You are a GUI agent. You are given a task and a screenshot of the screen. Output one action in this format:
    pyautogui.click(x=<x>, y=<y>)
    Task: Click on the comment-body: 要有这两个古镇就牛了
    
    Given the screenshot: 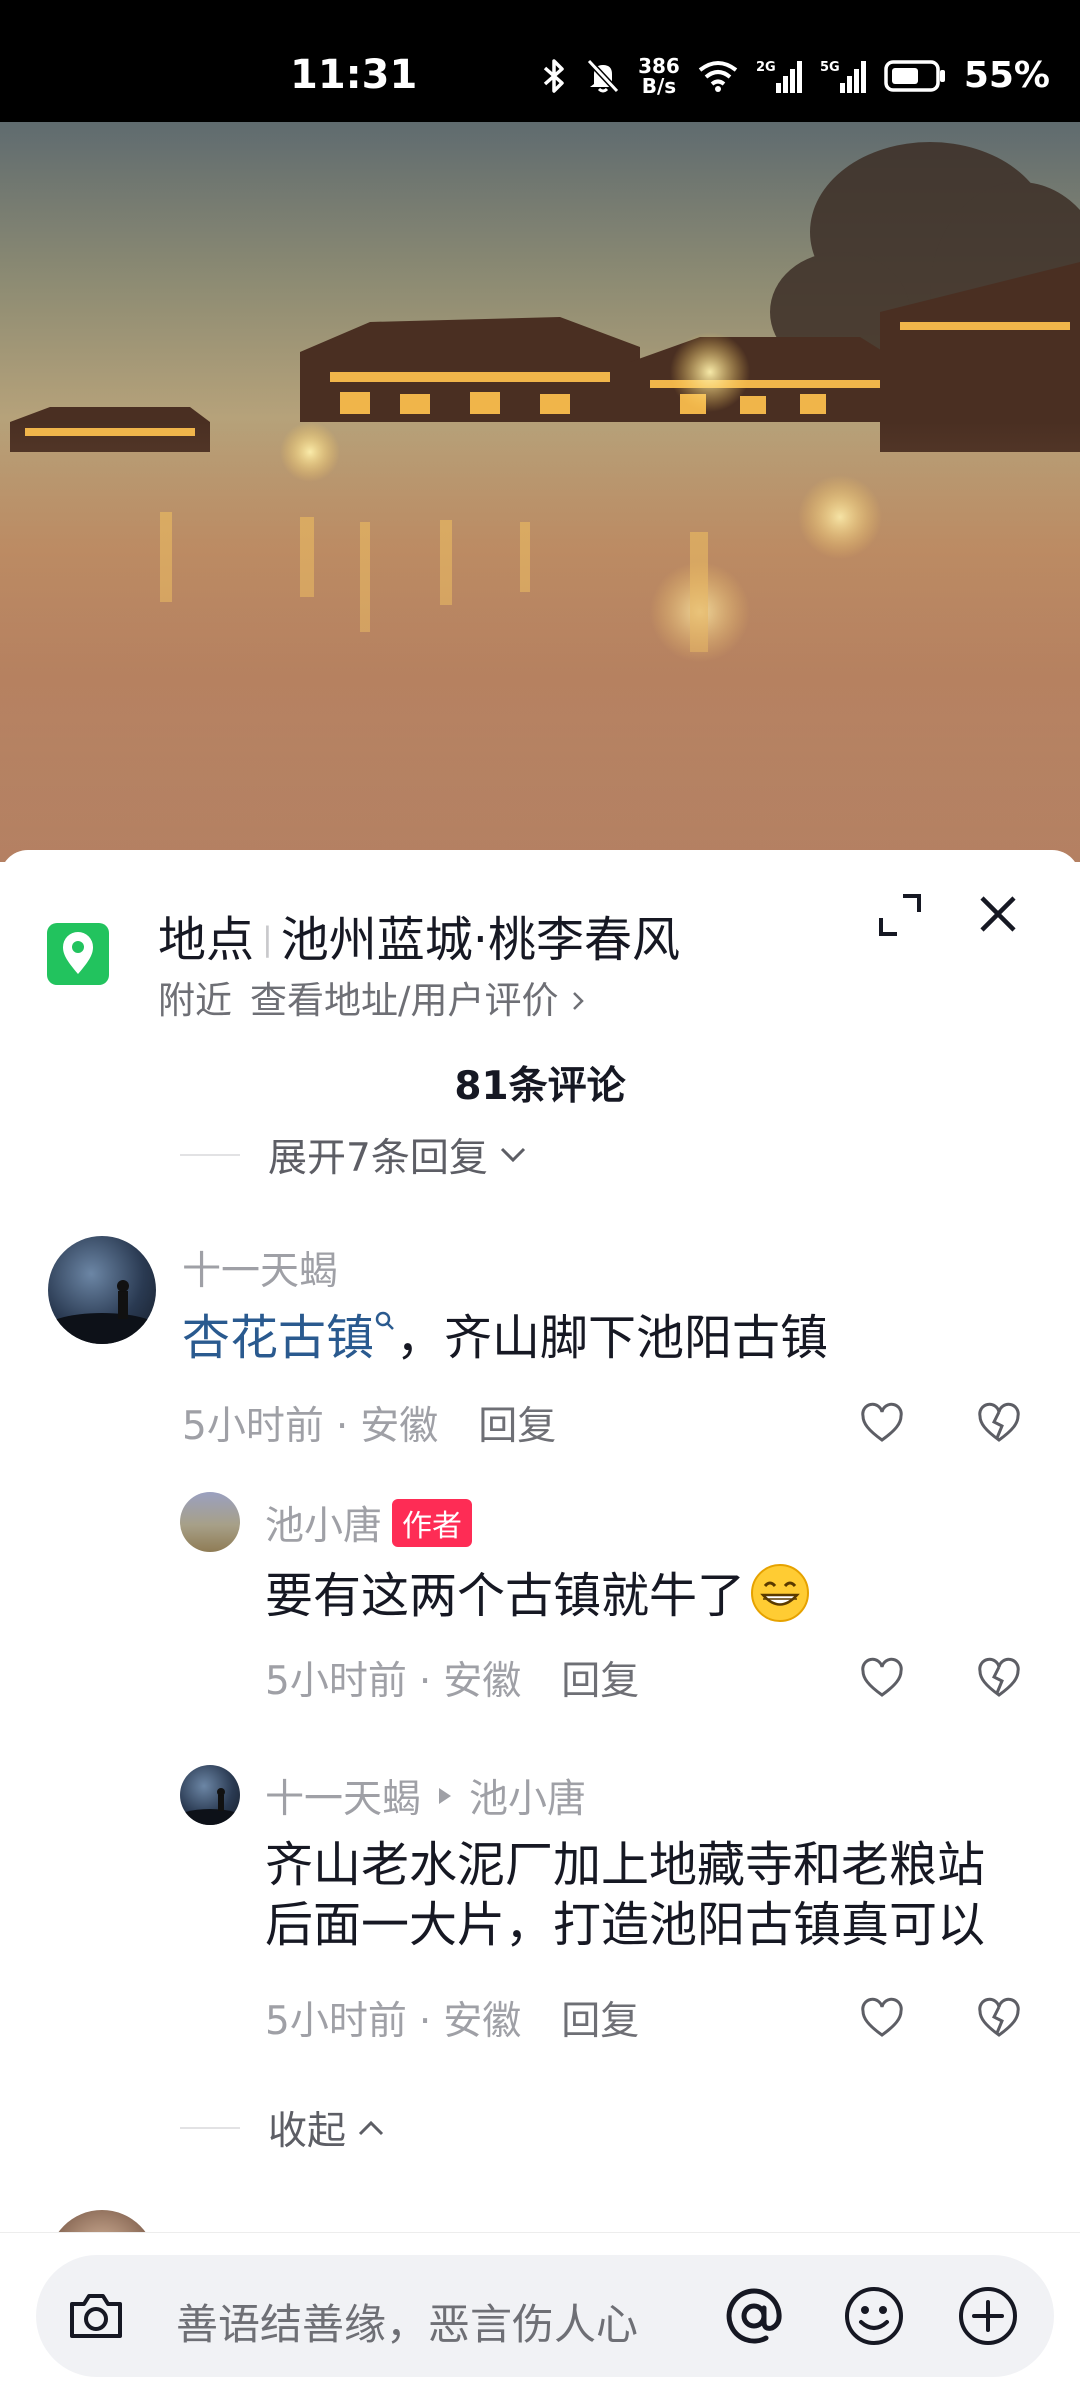 What is the action you would take?
    pyautogui.click(x=505, y=1596)
    